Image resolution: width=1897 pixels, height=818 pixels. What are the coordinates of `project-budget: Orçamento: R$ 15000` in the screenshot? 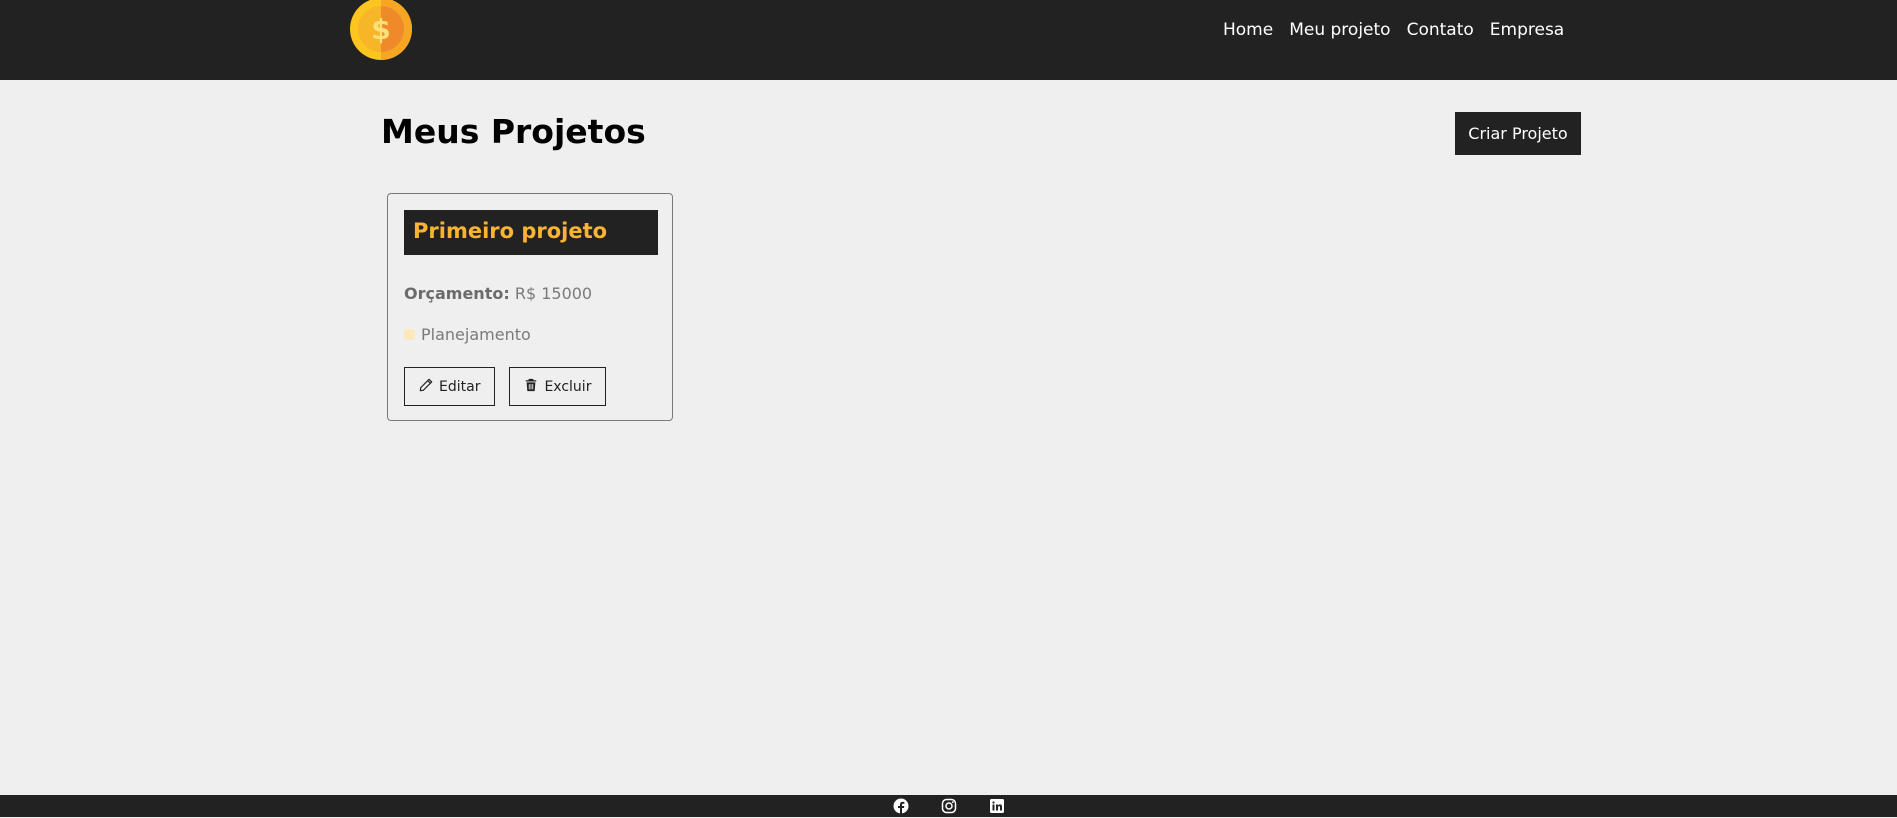 It's located at (498, 293).